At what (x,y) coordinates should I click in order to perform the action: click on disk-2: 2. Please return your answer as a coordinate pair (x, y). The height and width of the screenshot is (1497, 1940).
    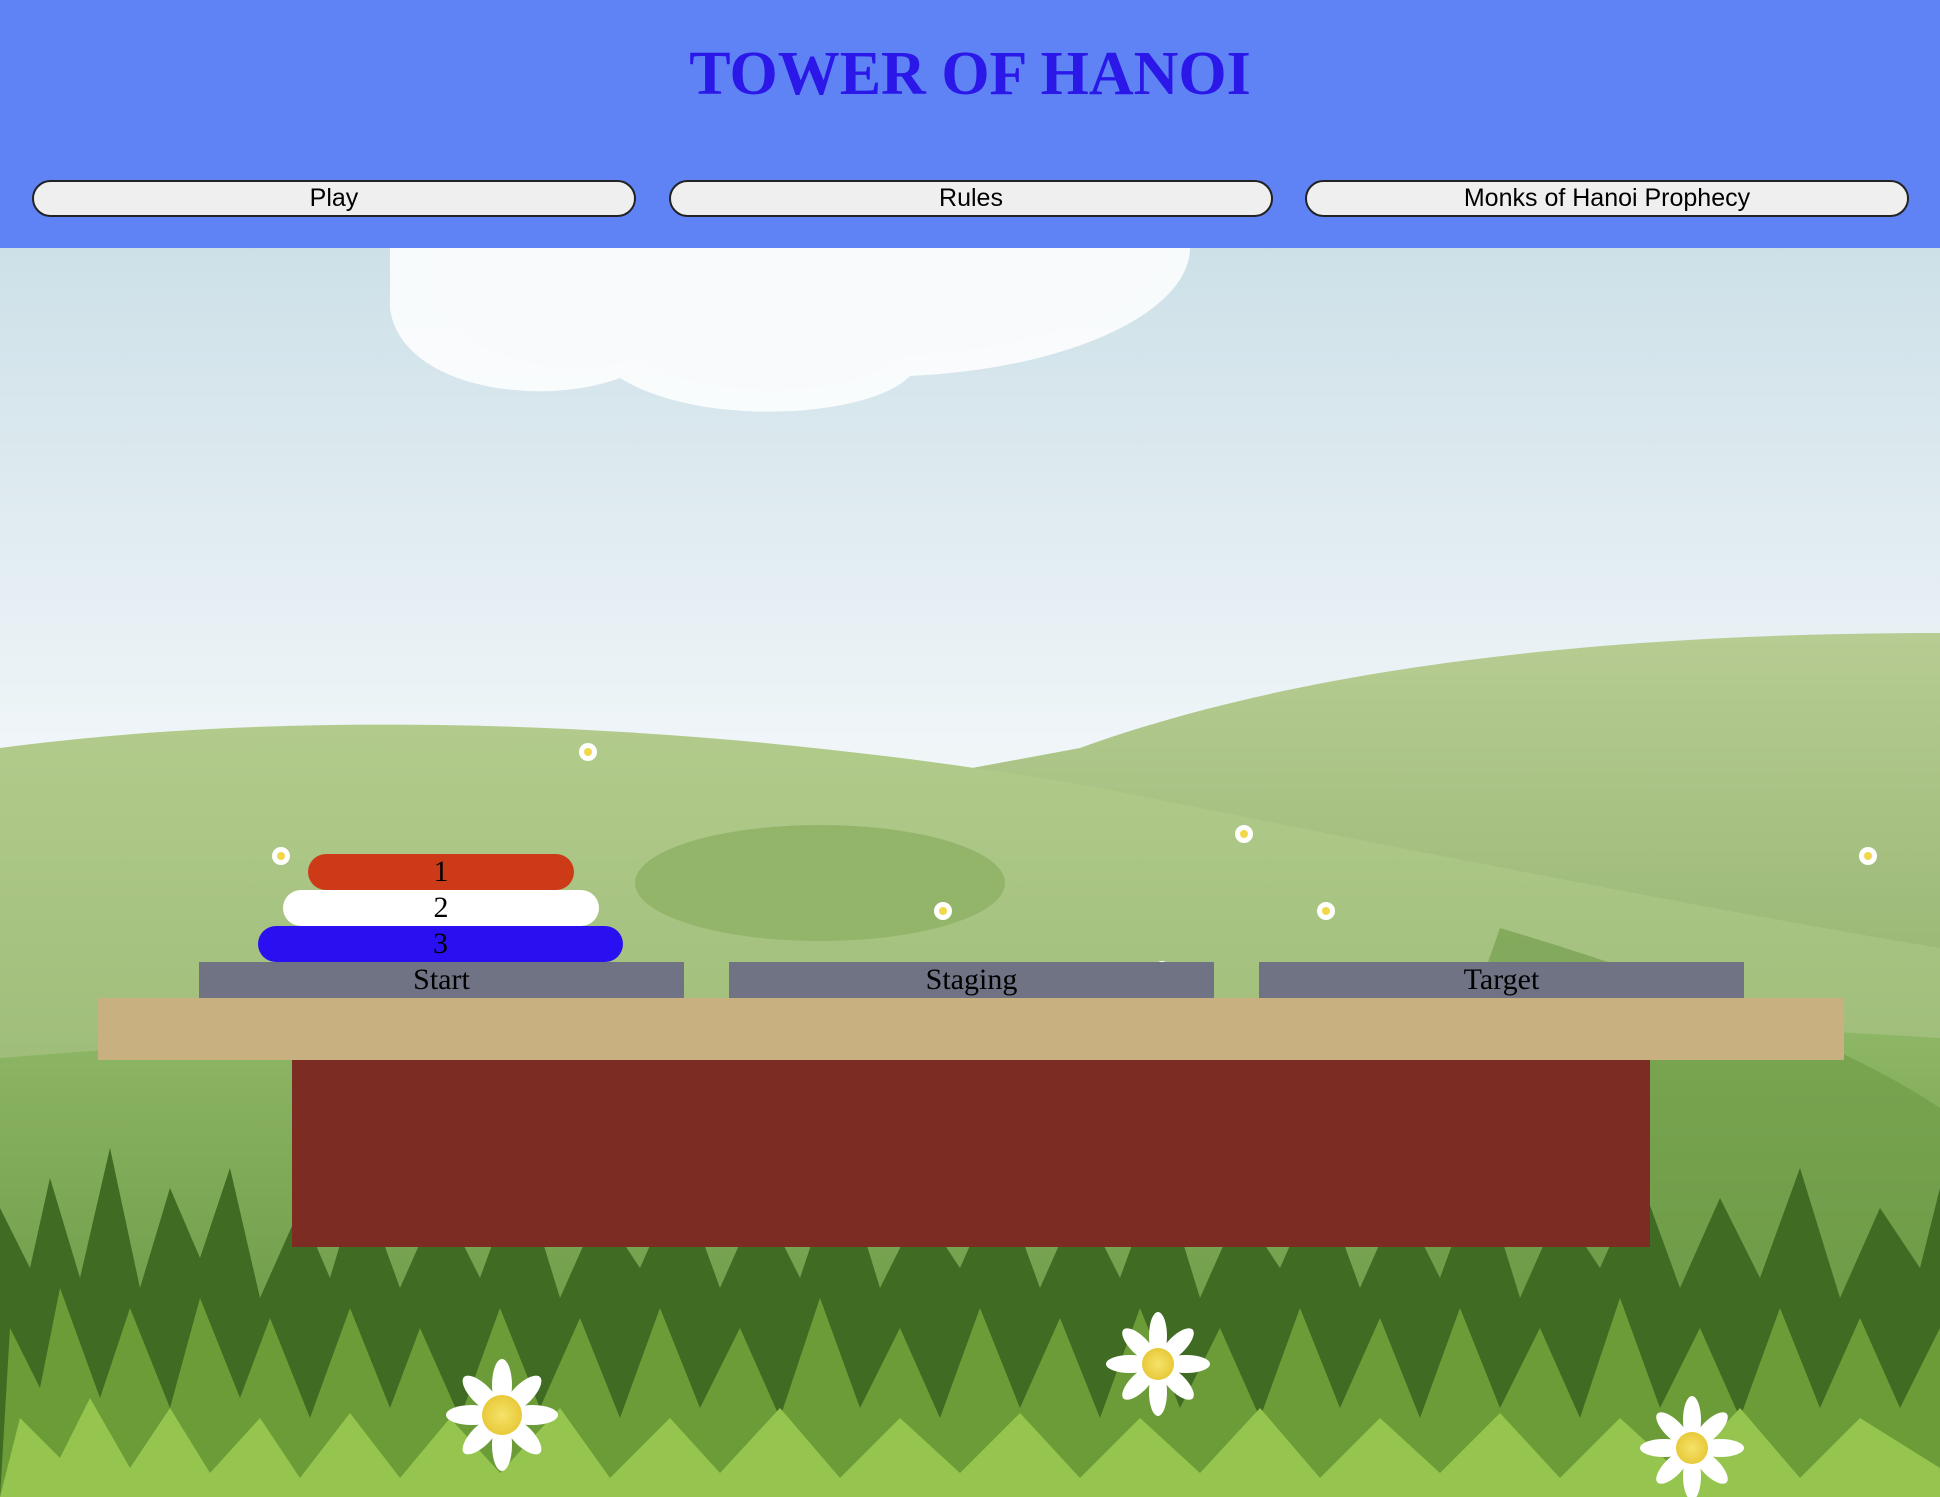
    Looking at the image, I should click on (441, 908).